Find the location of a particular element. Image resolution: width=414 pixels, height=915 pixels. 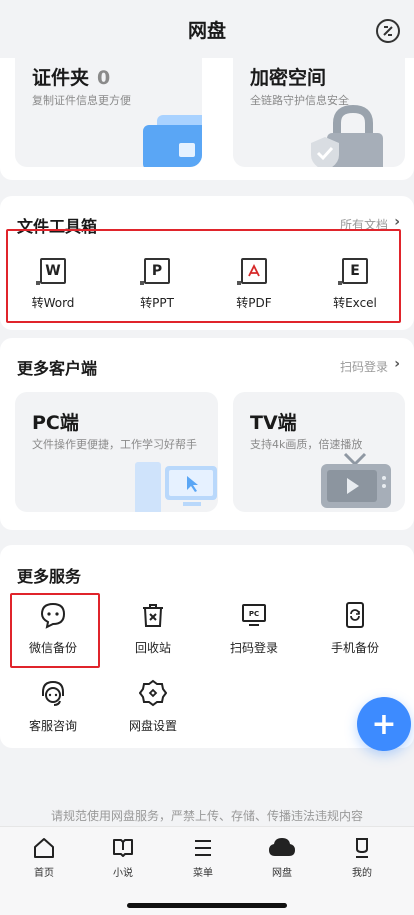

usage-notice: 请规范使用网盘服务，严禁上传、存储、传播违法违规内容 is located at coordinates (206, 816).